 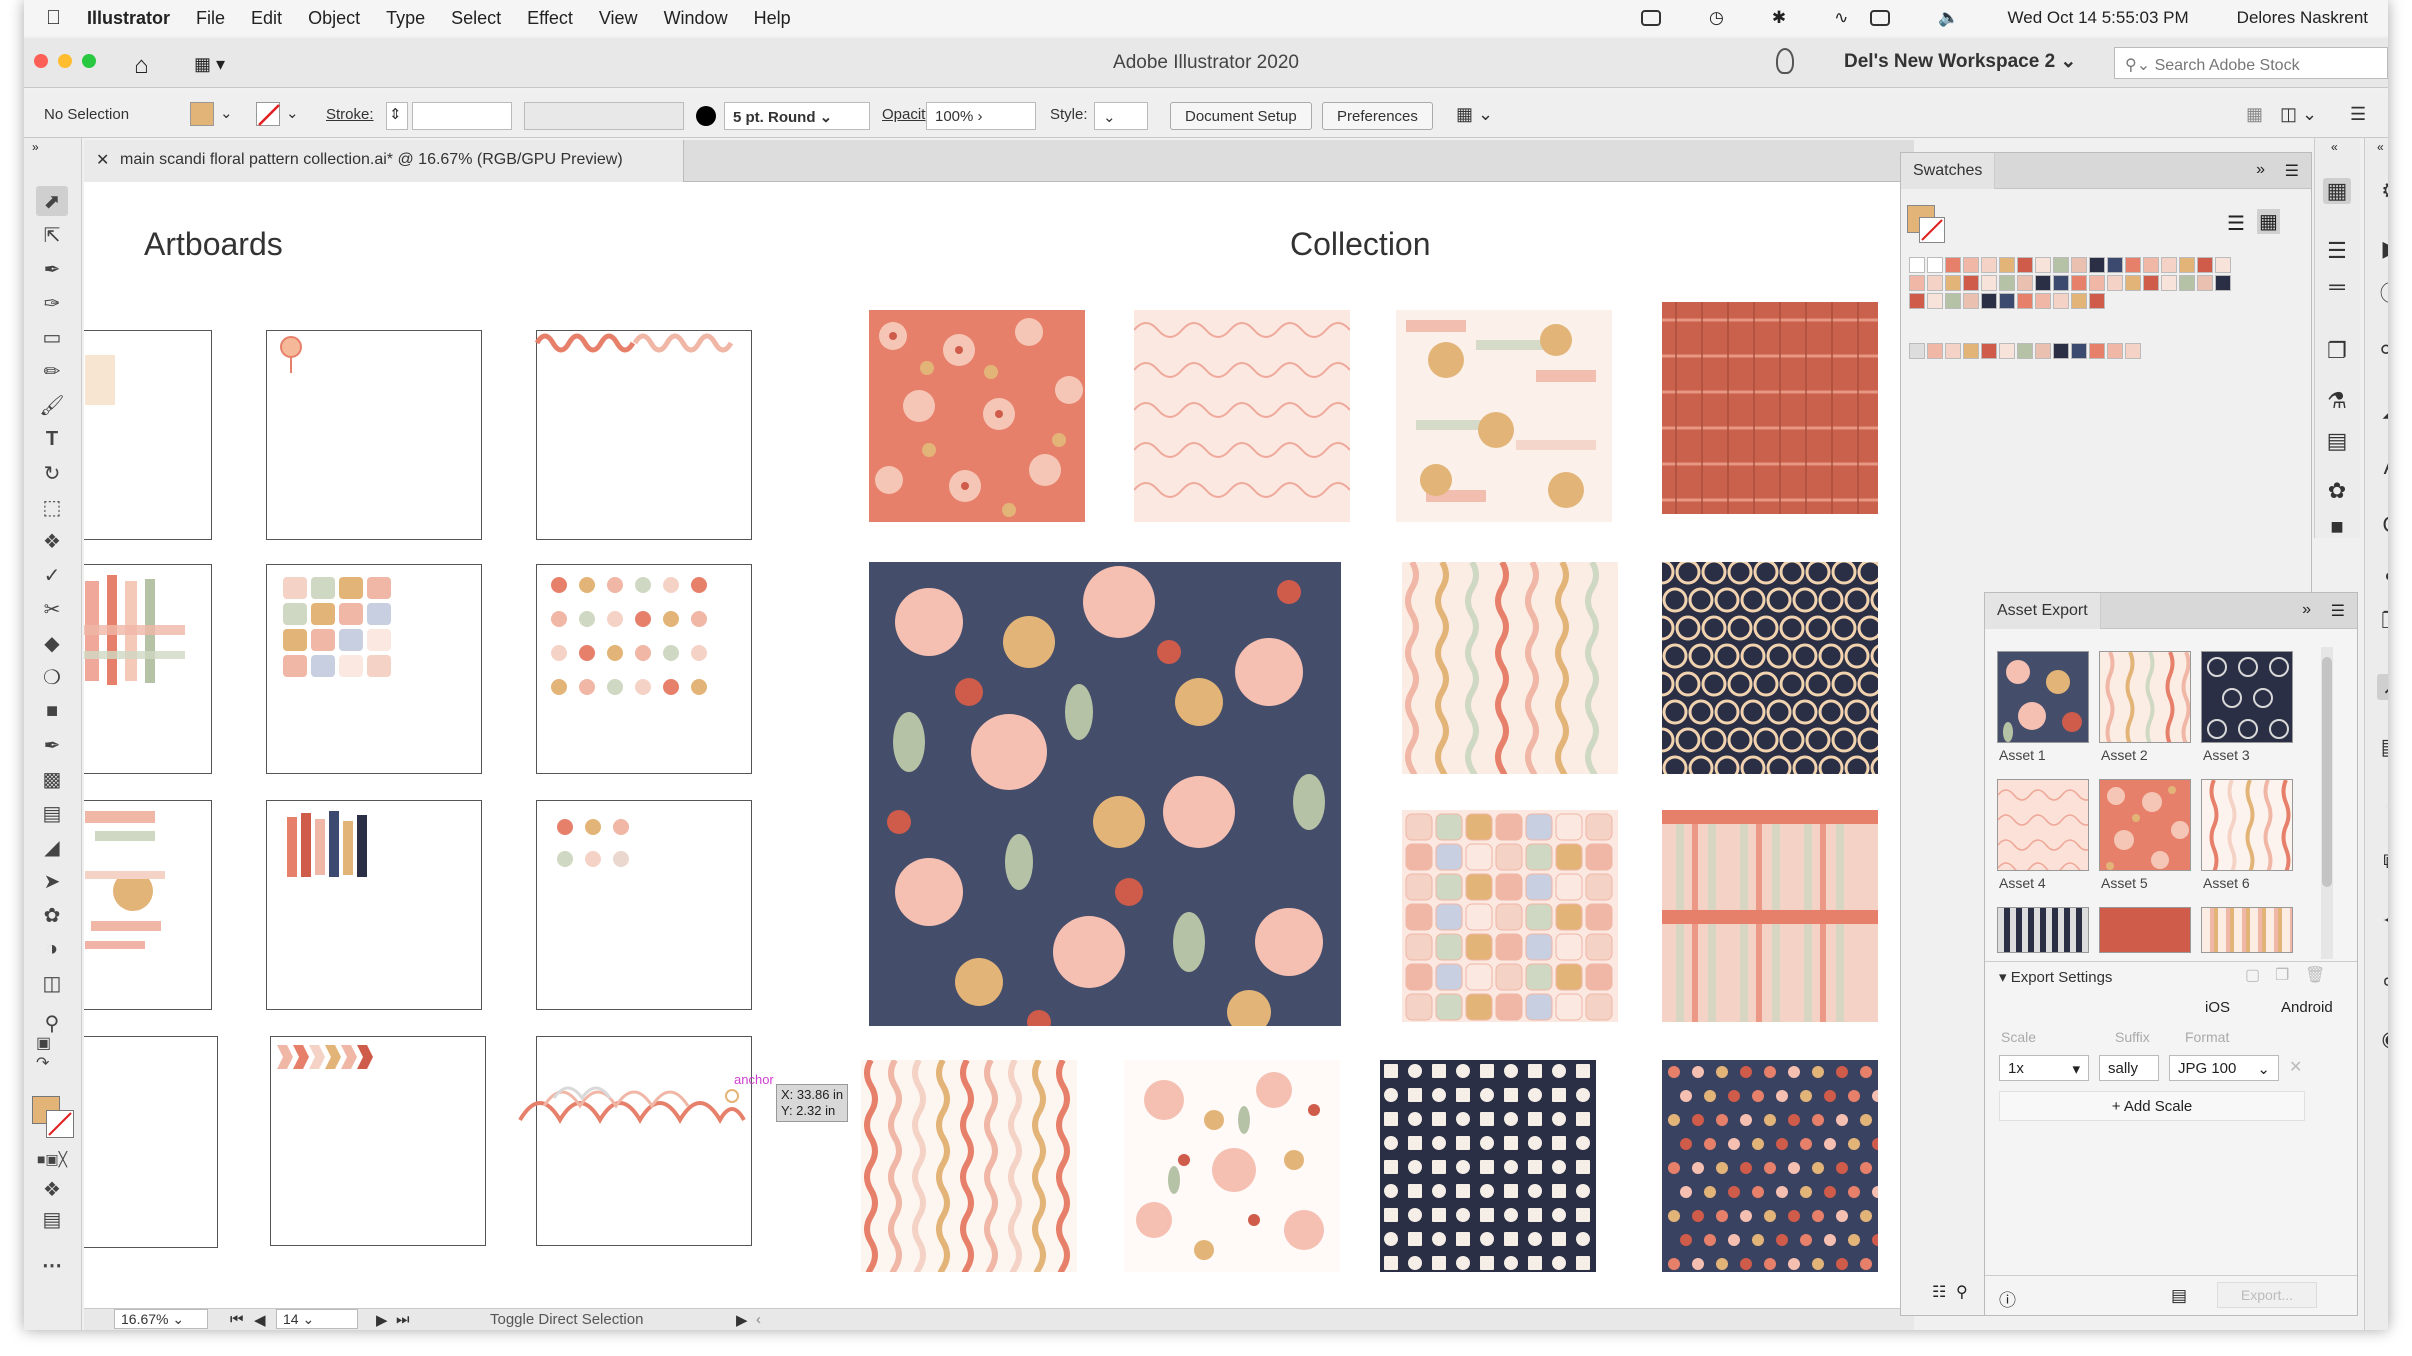 I want to click on pattern-white-florals, so click(x=1232, y=1166).